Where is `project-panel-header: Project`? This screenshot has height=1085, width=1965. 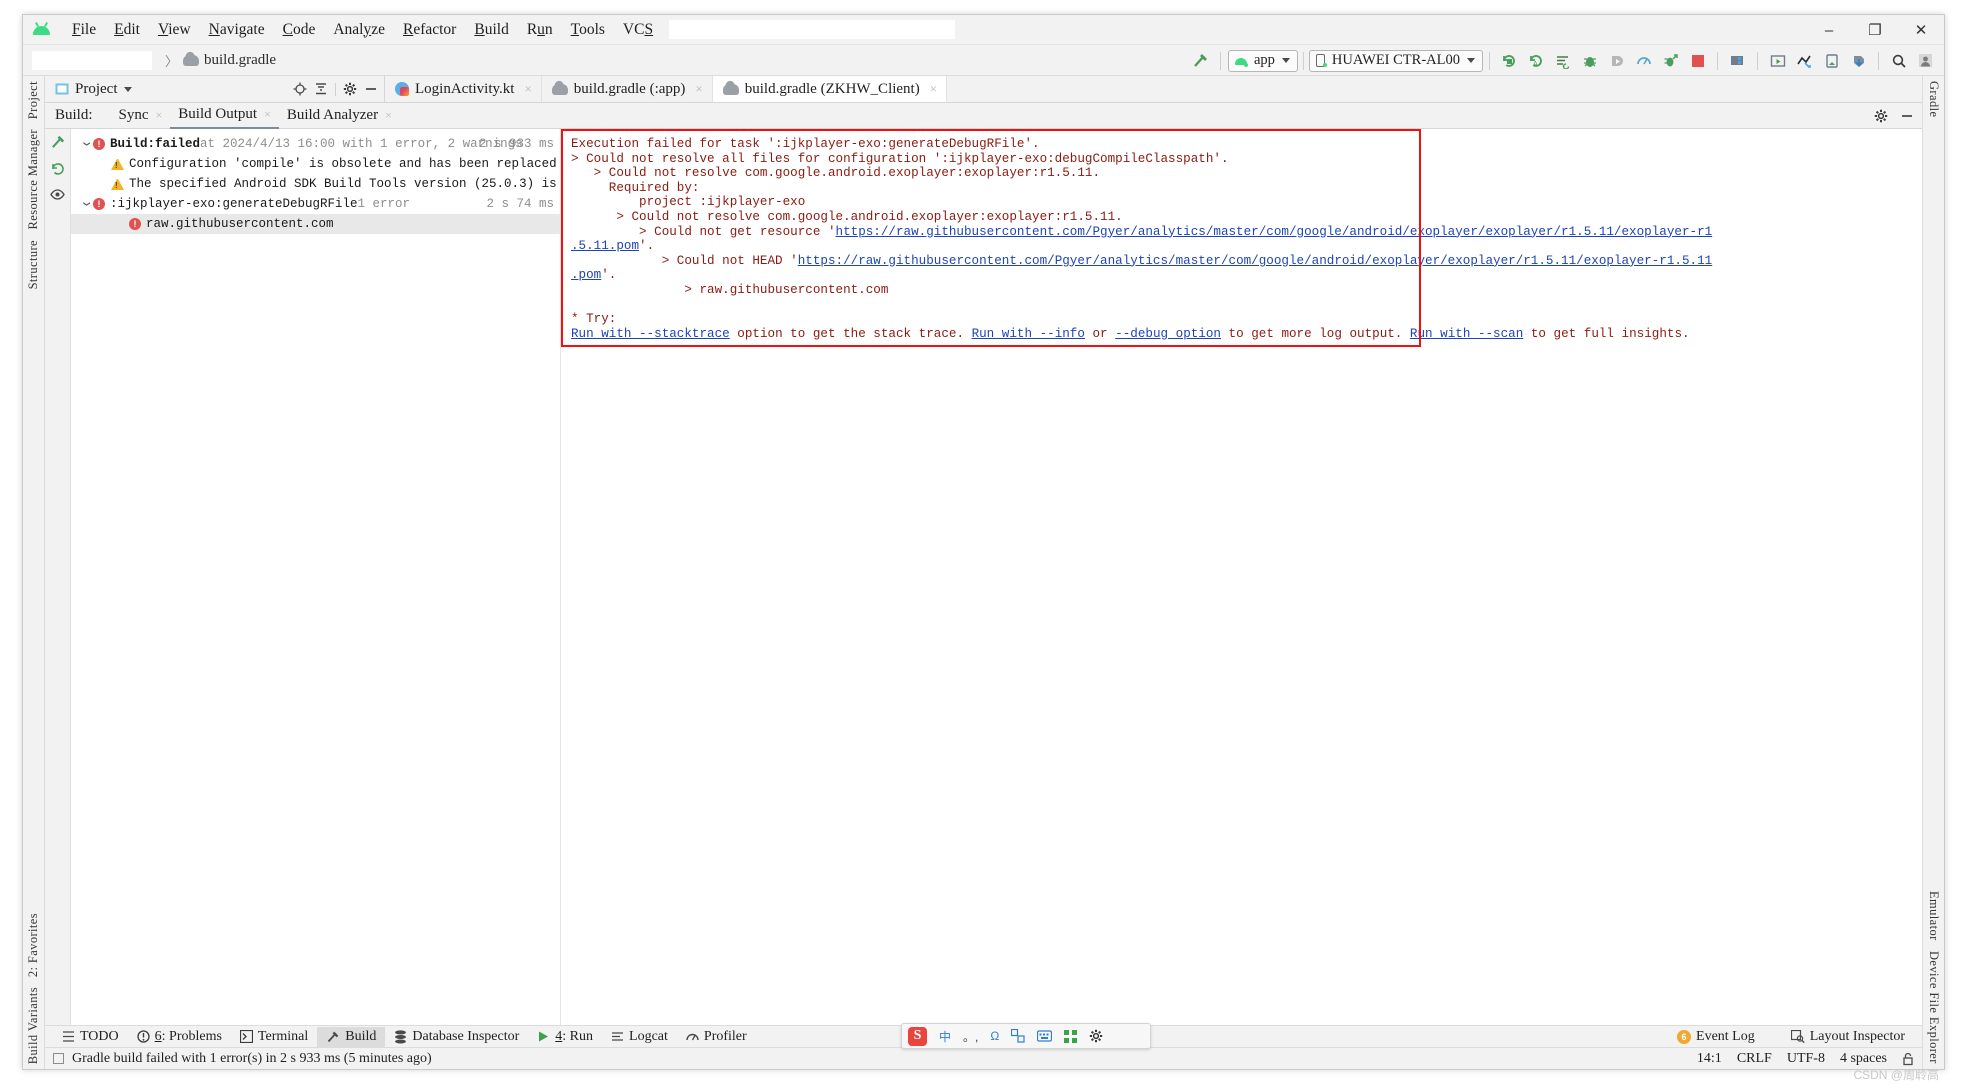
project-panel-header: Project is located at coordinates (215, 89).